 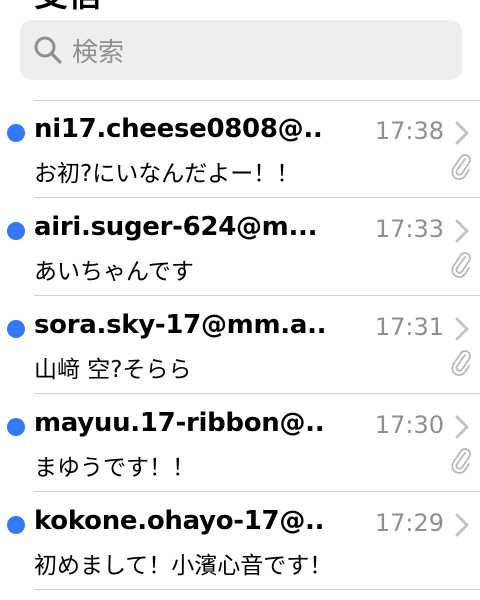 What do you see at coordinates (167, 174) in the screenshot?
I see `preview-text: お初?にいなんだよー！！` at bounding box center [167, 174].